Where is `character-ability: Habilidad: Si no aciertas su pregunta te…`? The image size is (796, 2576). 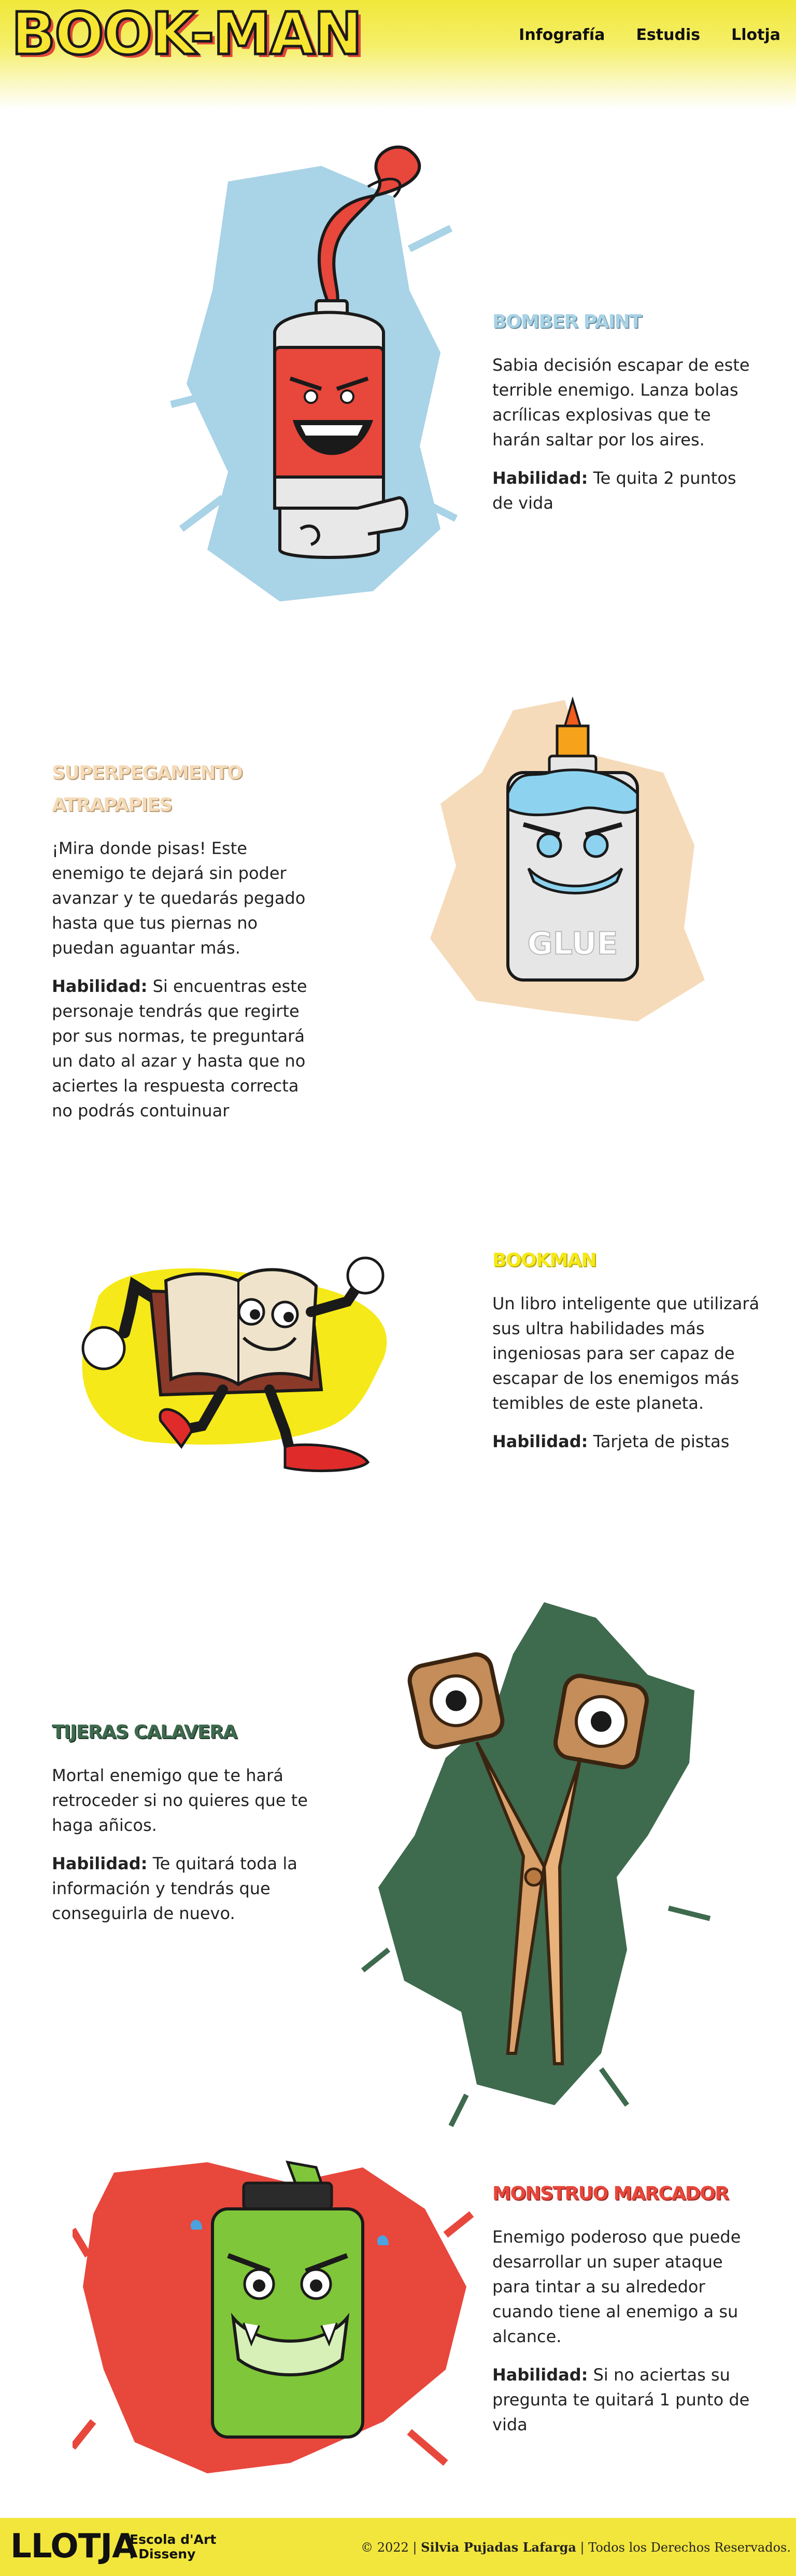 character-ability: Habilidad: Si no aciertas su pregunta te… is located at coordinates (627, 2399).